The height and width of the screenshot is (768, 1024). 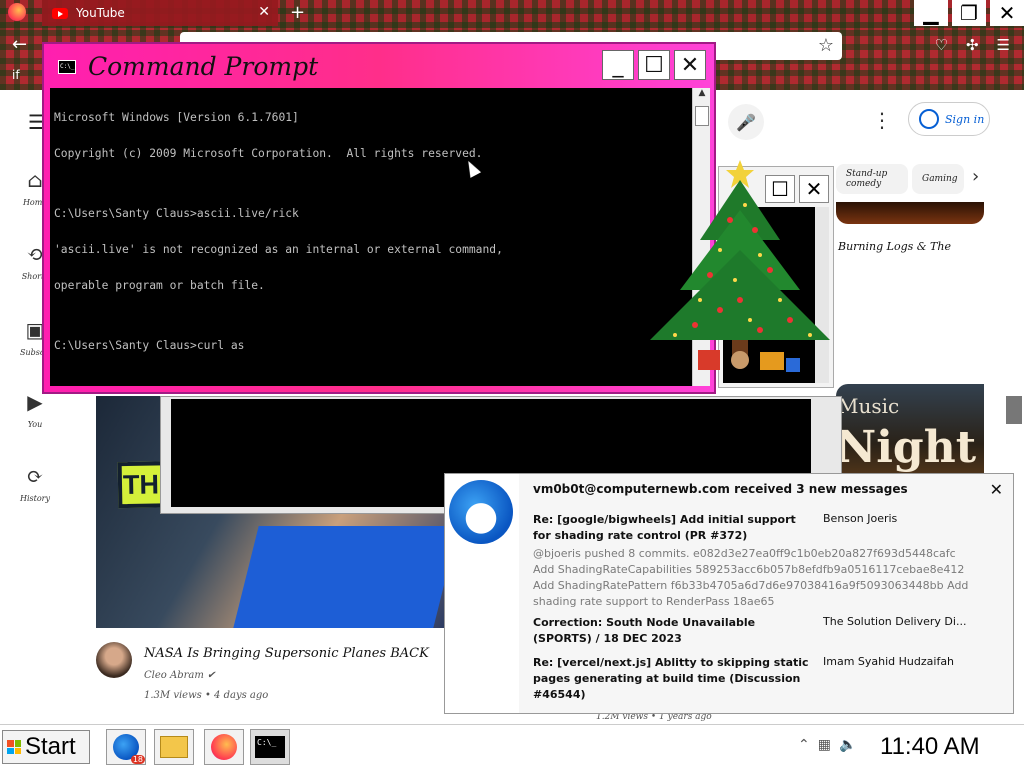 I want to click on account-icon, so click(x=929, y=119).